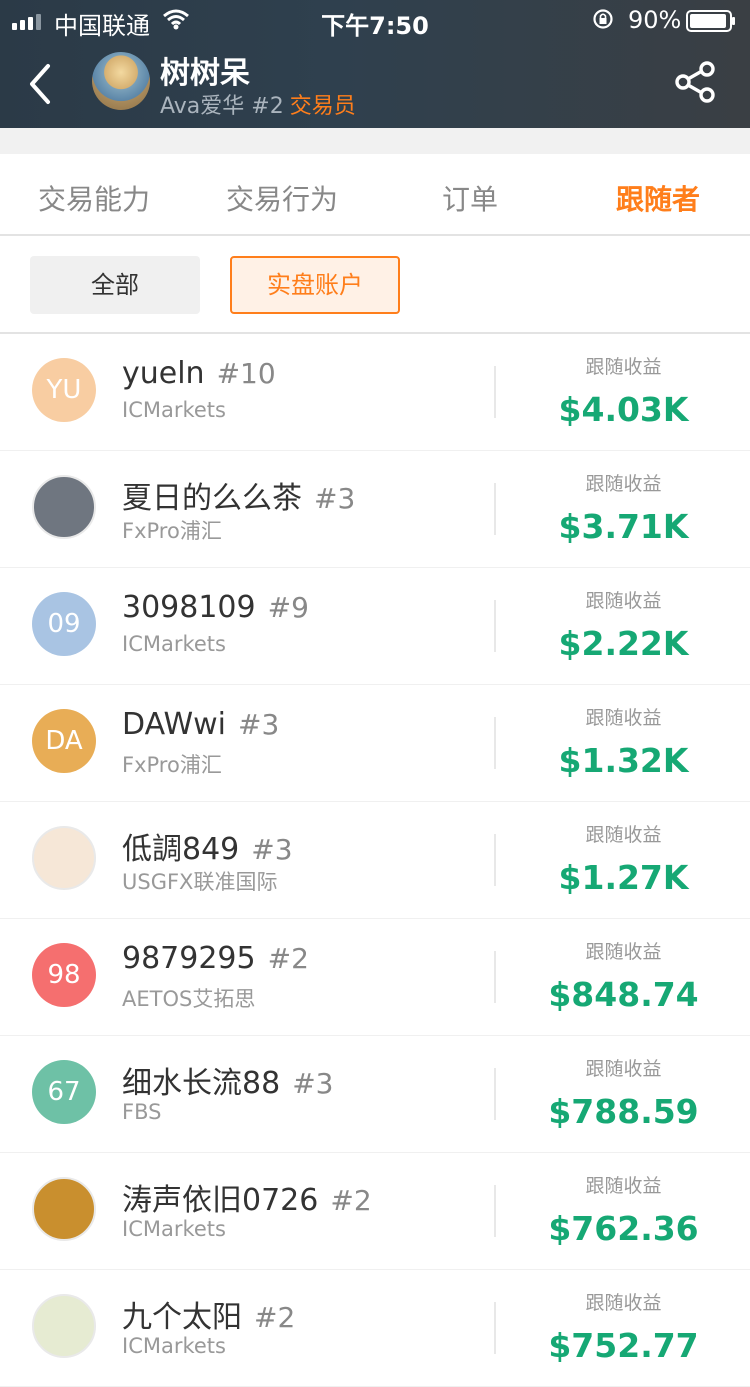  Describe the element at coordinates (655, 20) in the screenshot. I see `battery-percent: 90%` at that location.